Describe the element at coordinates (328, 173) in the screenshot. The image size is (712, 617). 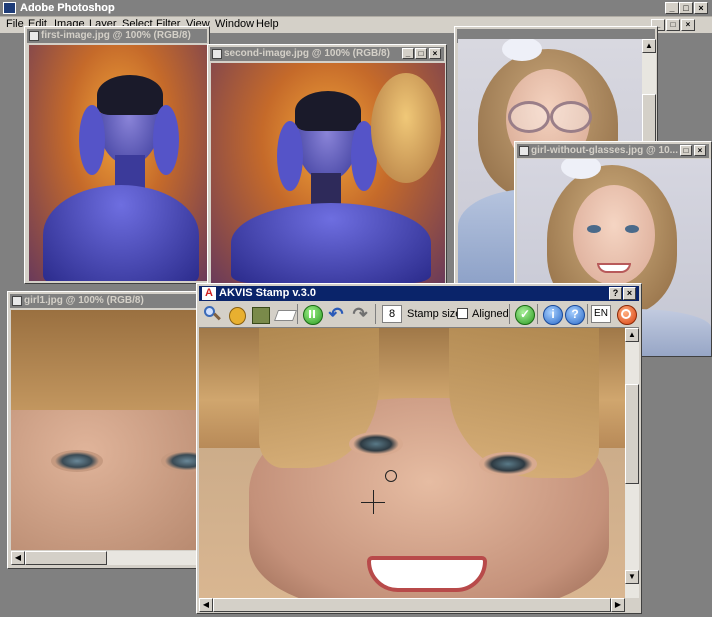
I see `second-image-photo` at that location.